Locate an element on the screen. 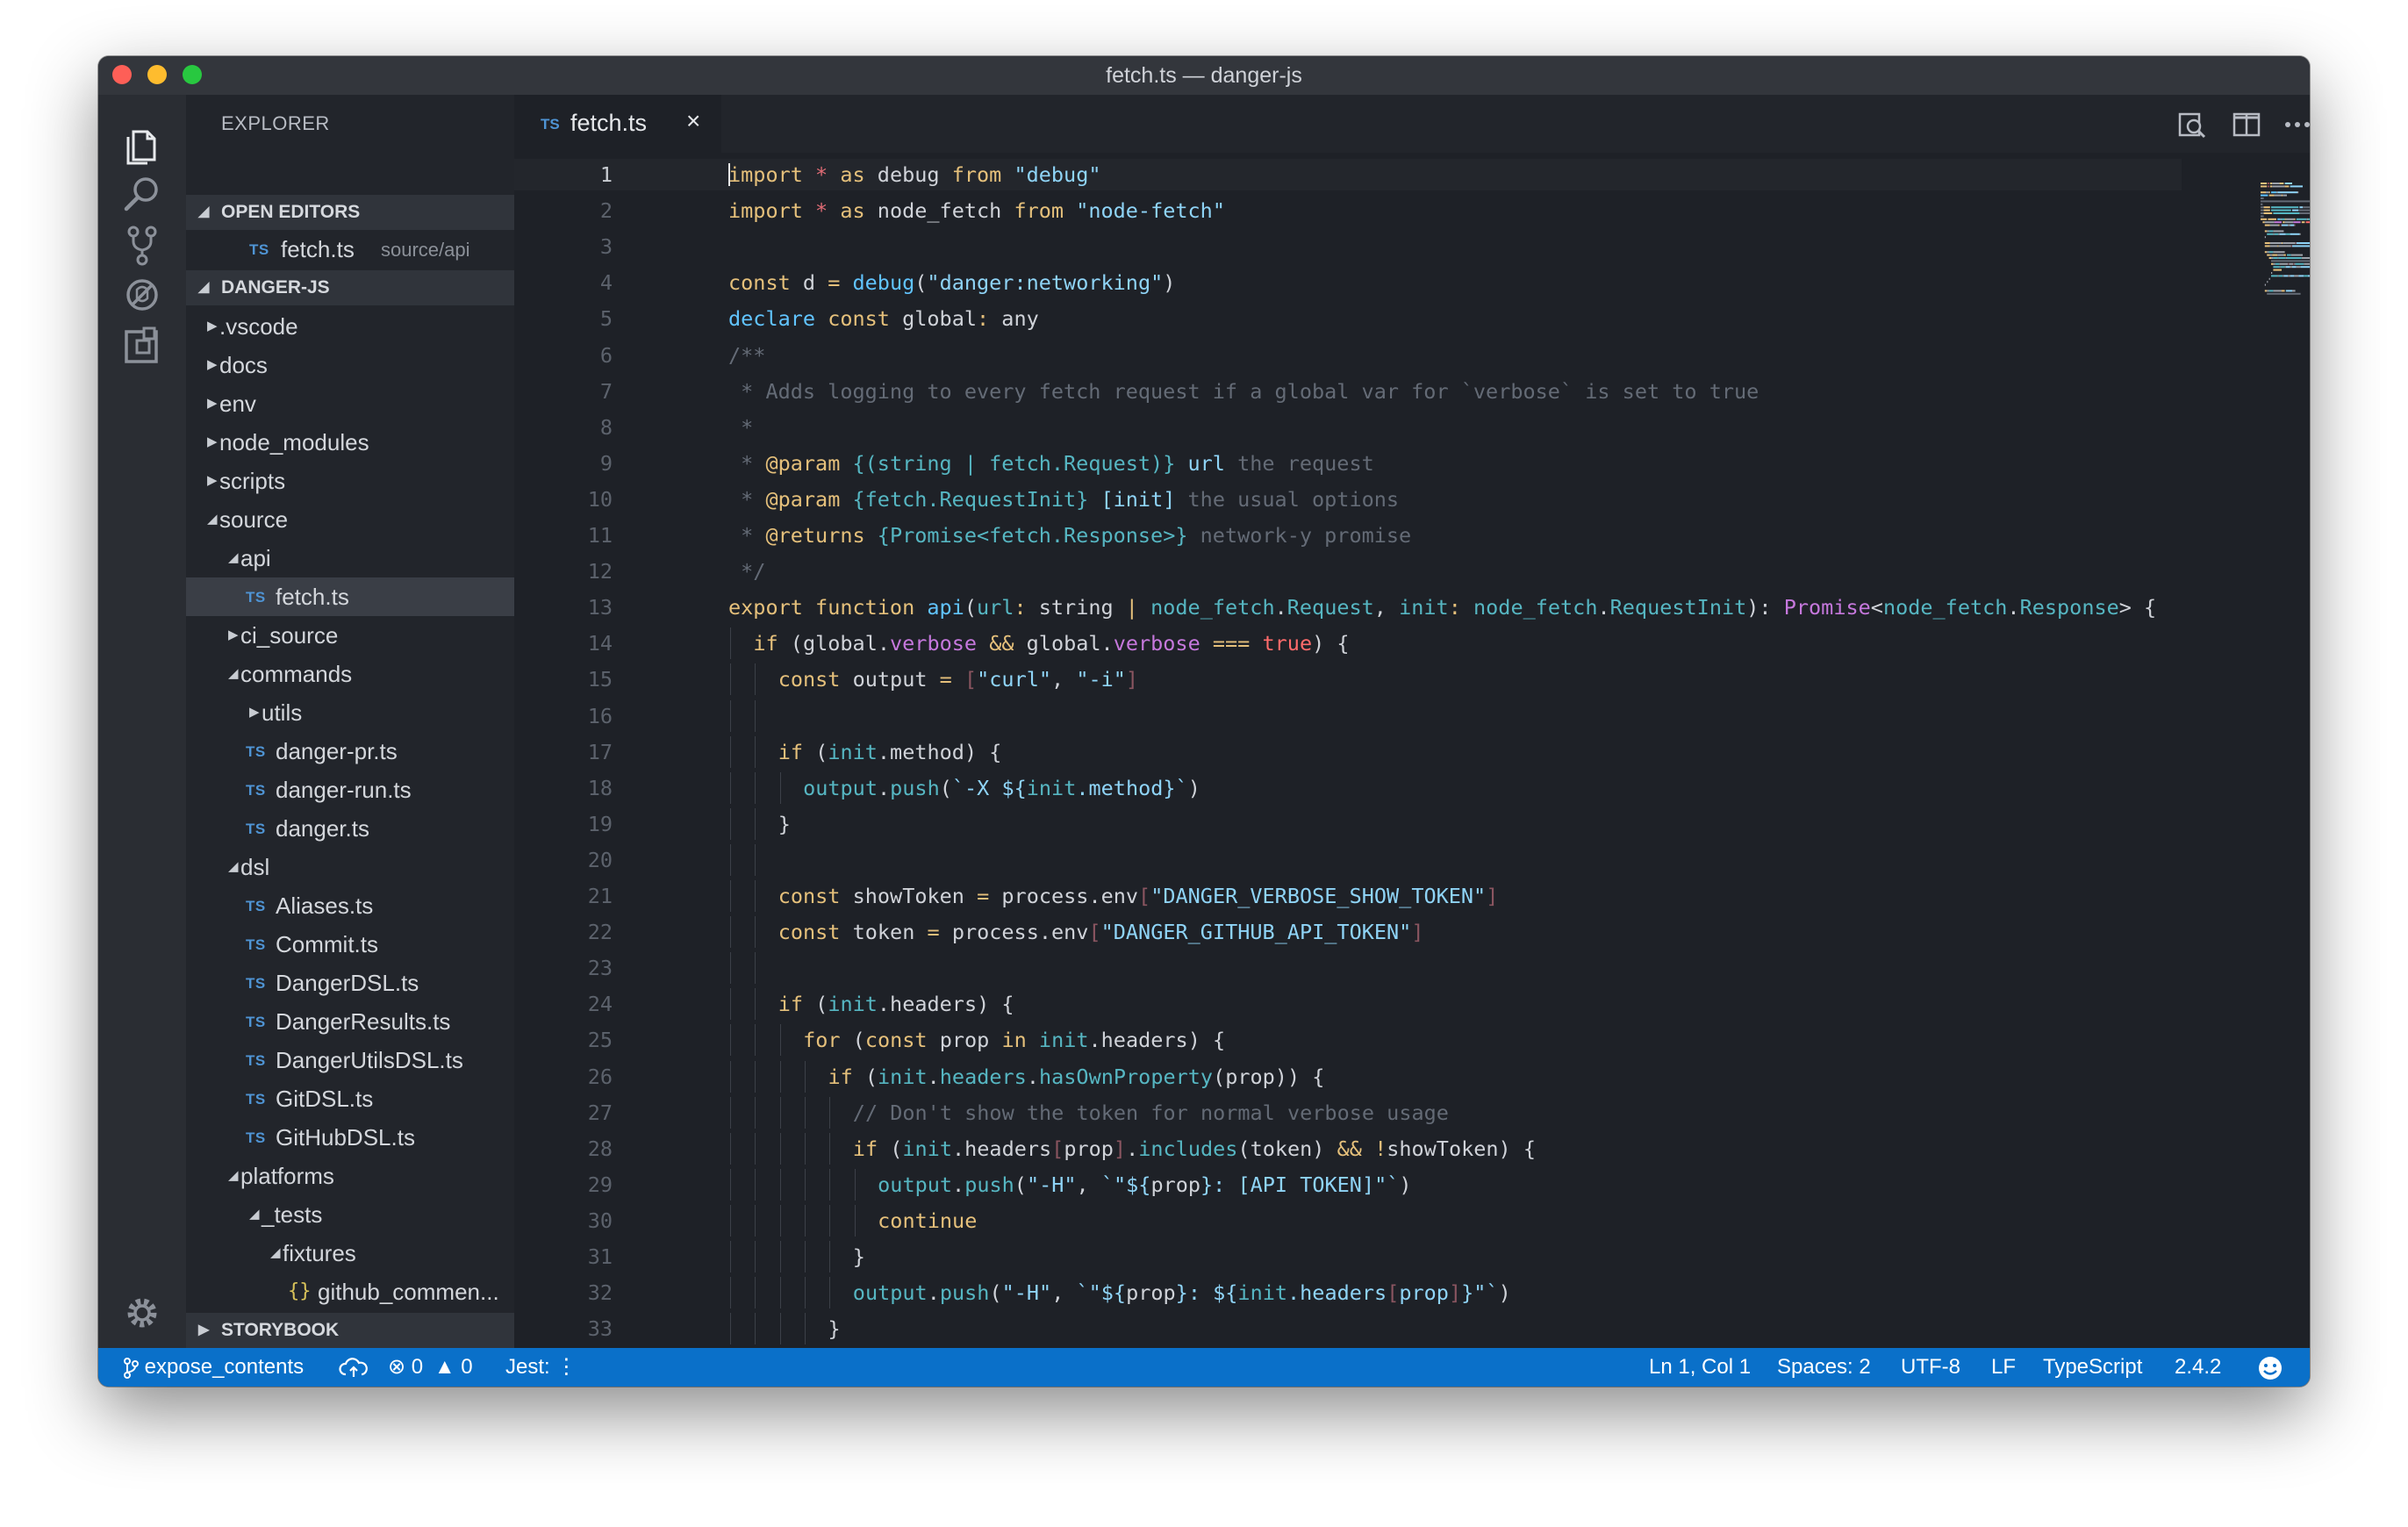 This screenshot has height=1527, width=2408. tree-folder: ◢ commands is located at coordinates (350, 674).